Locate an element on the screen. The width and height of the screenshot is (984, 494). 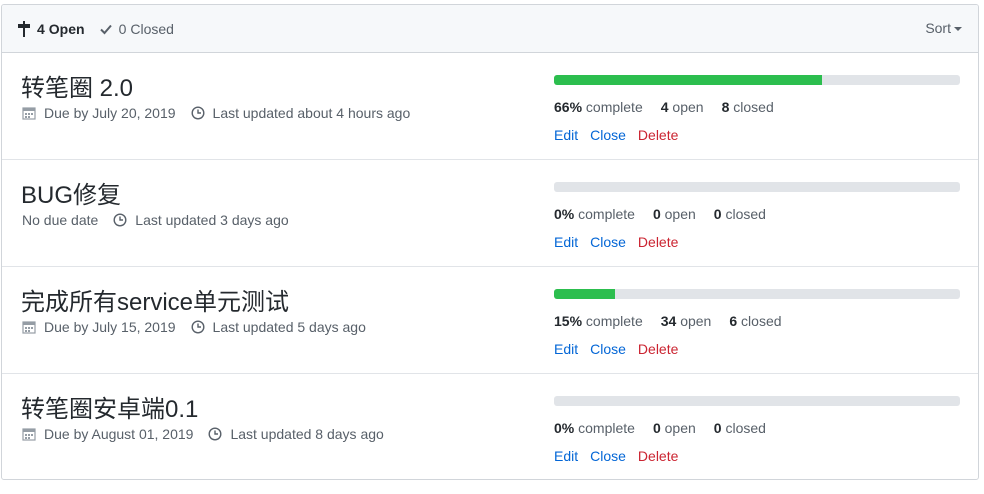
updated-text: Last updated 5 days ago is located at coordinates (289, 327).